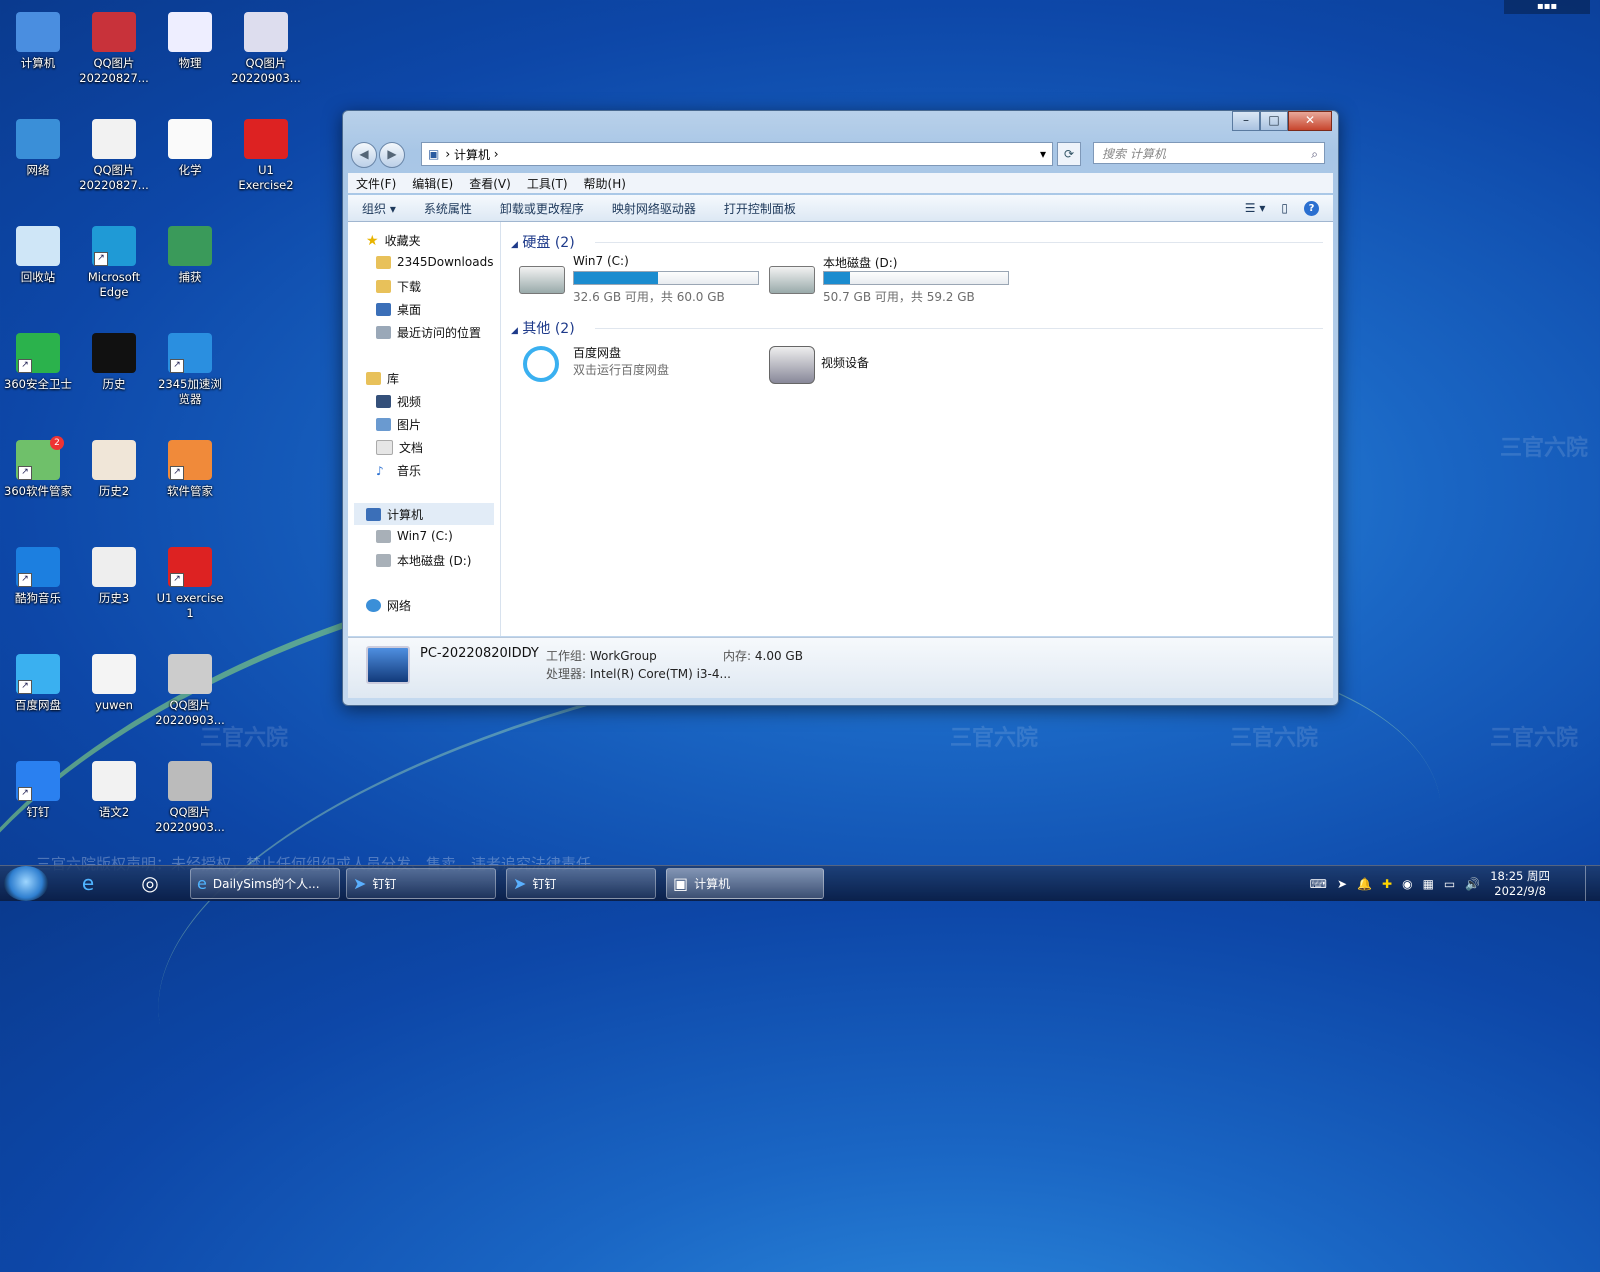 The width and height of the screenshot is (1600, 1272). I want to click on desktop-icon-pdf: U1 Exercise2, so click(266, 156).